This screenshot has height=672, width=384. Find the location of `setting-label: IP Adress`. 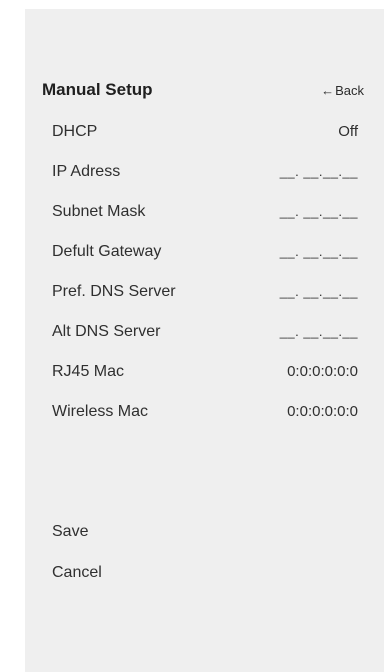

setting-label: IP Adress is located at coordinates (86, 171).